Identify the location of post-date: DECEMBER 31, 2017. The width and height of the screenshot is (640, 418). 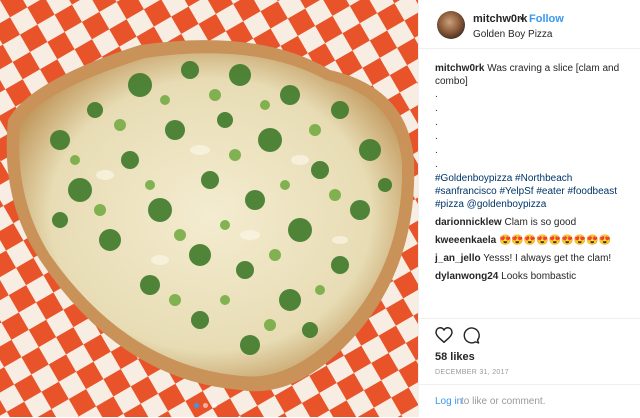
(472, 372).